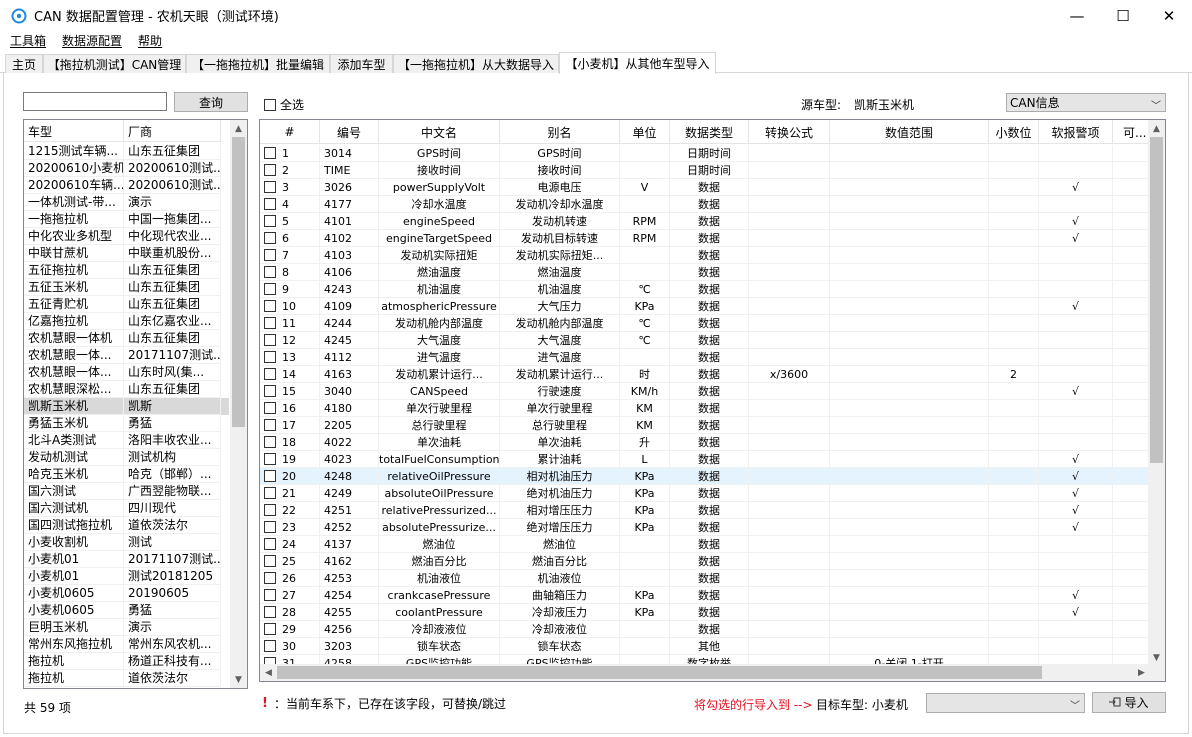 The width and height of the screenshot is (1192, 737). Describe the element at coordinates (706, 629) in the screenshot. I see `field-row: 29 4256 冷却液液位 冷却液液位 数据` at that location.